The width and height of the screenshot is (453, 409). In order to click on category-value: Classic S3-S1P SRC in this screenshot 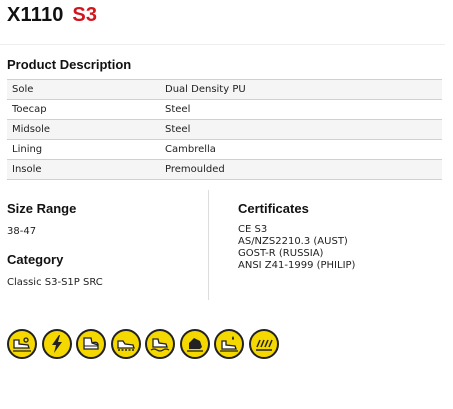, I will do `click(55, 282)`.